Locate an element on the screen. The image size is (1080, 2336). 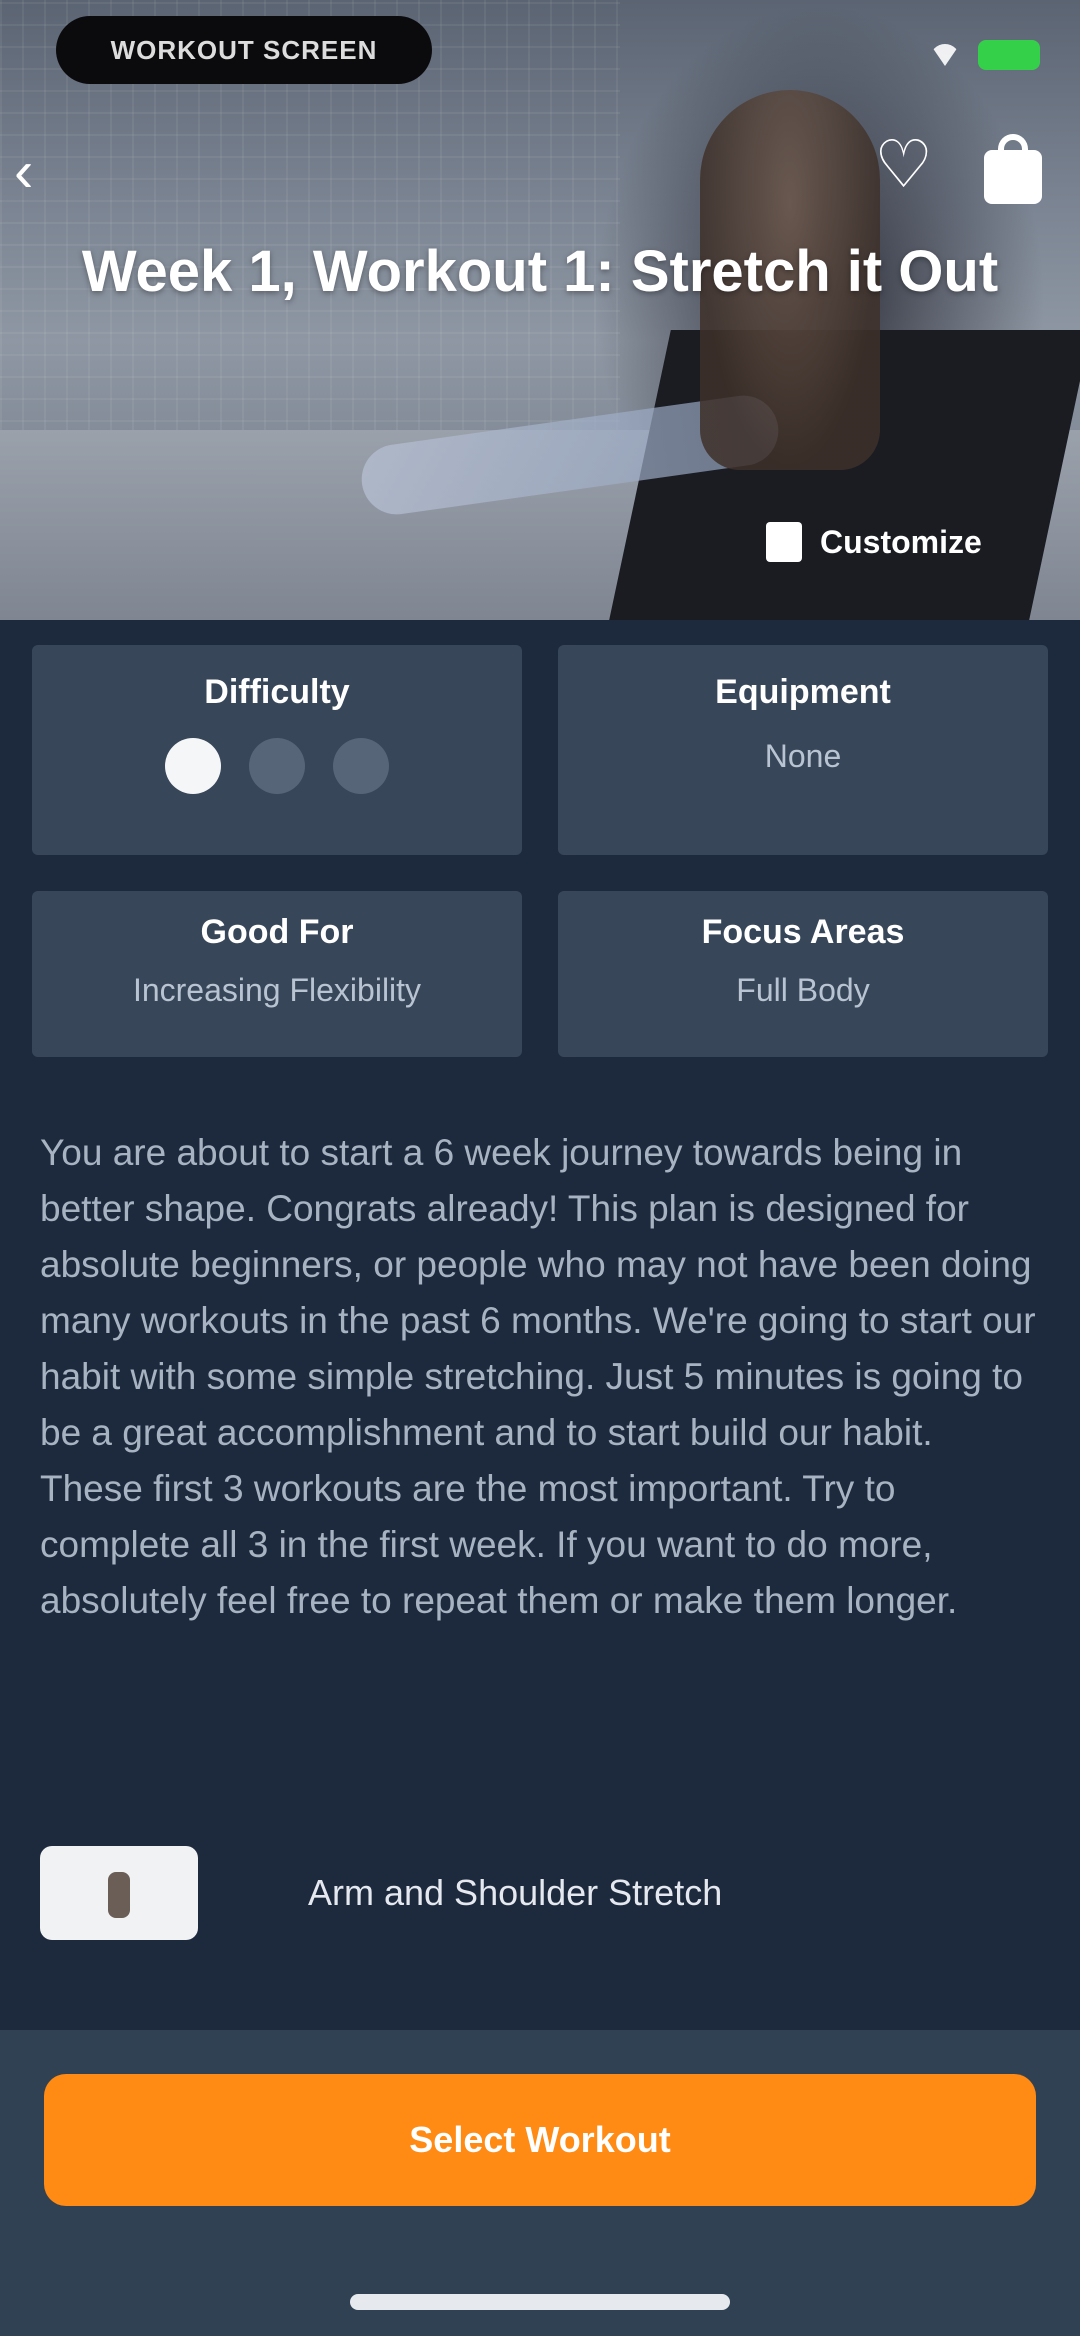
heart-icon: ♡ is located at coordinates (908, 164).